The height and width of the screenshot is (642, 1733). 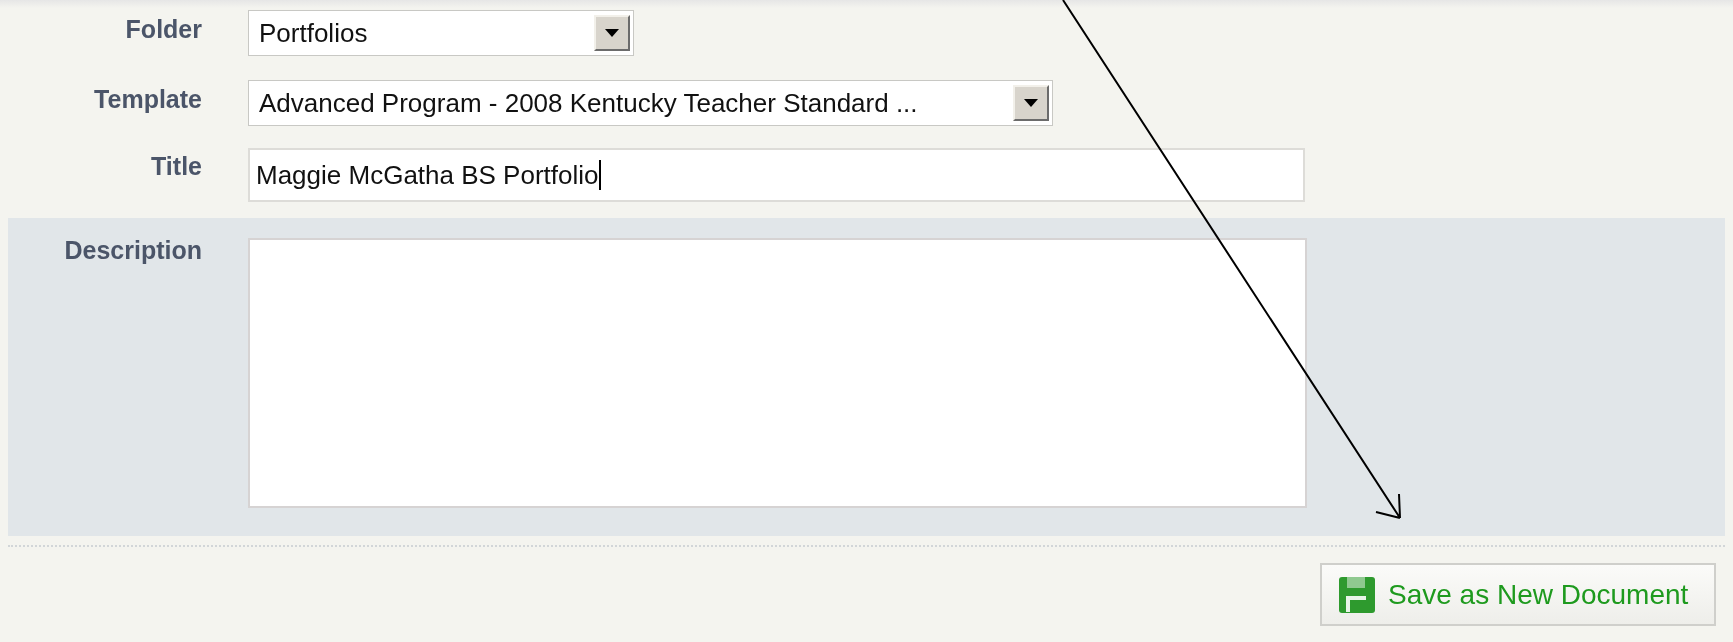 I want to click on field-label: Title, so click(x=176, y=168).